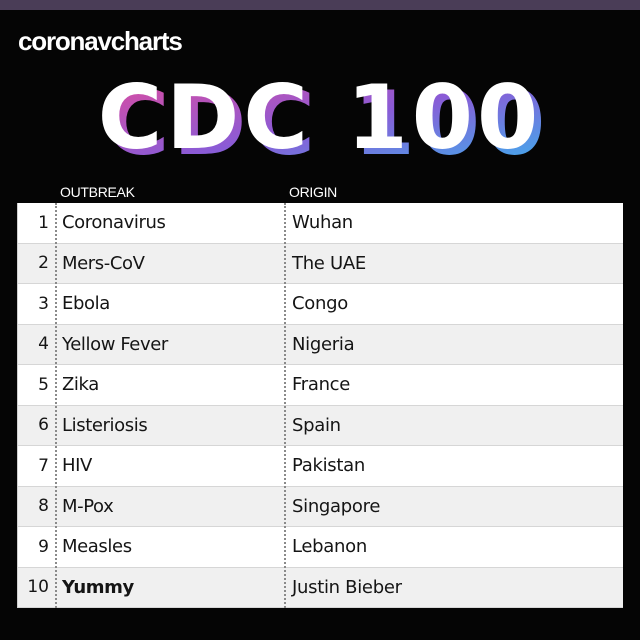  Describe the element at coordinates (97, 547) in the screenshot. I see `outbreak-cell: Measles` at that location.